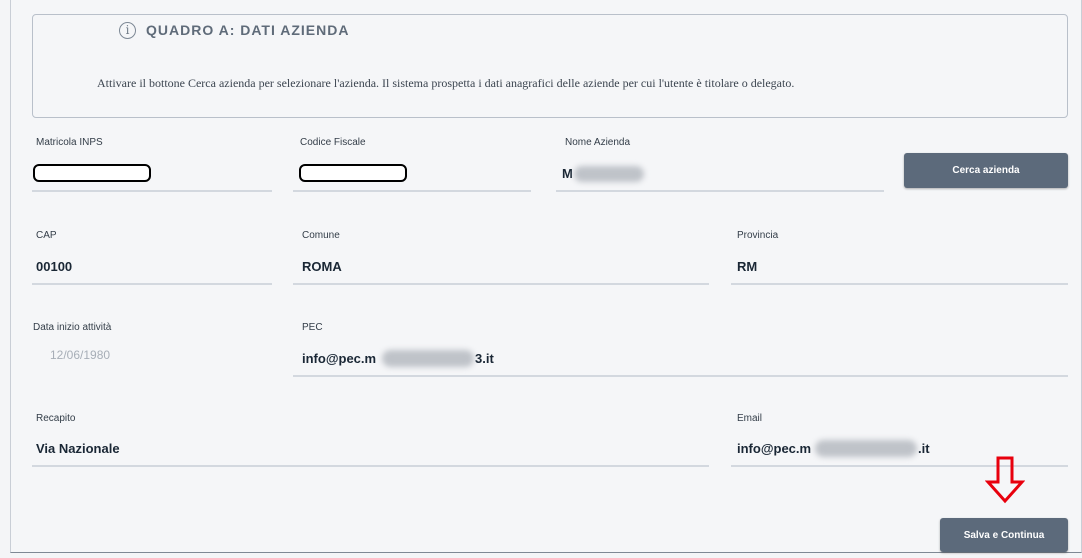 Image resolution: width=1082 pixels, height=558 pixels. What do you see at coordinates (412, 191) in the screenshot?
I see `codice-fiscale-field` at bounding box center [412, 191].